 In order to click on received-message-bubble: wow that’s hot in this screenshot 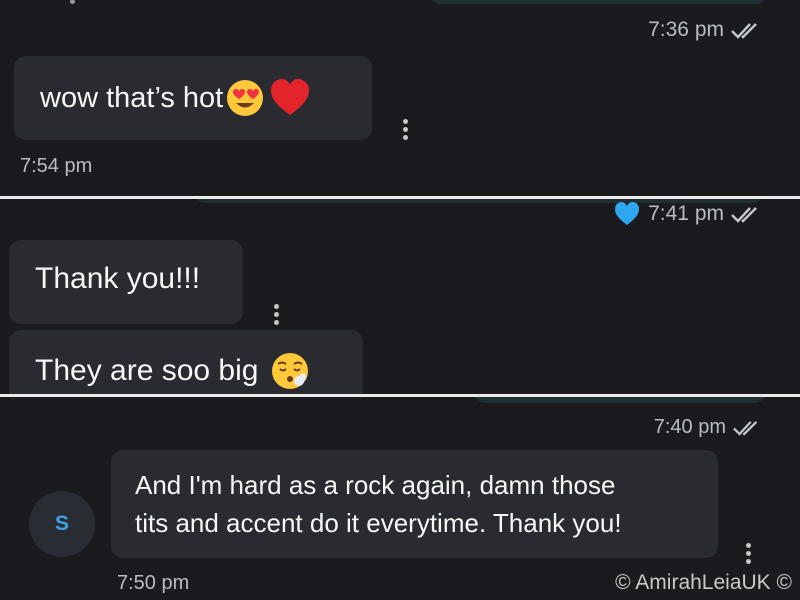, I will do `click(193, 98)`.